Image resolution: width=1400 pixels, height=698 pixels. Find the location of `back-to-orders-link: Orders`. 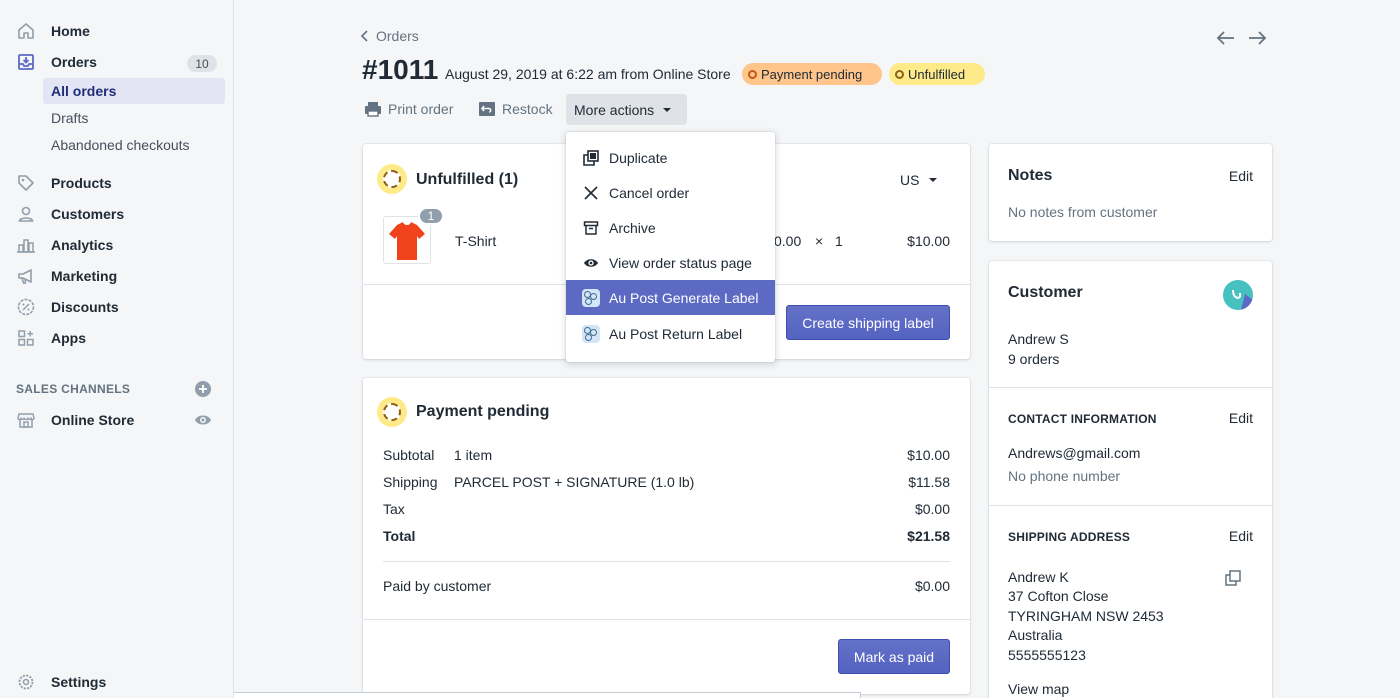

back-to-orders-link: Orders is located at coordinates (389, 36).